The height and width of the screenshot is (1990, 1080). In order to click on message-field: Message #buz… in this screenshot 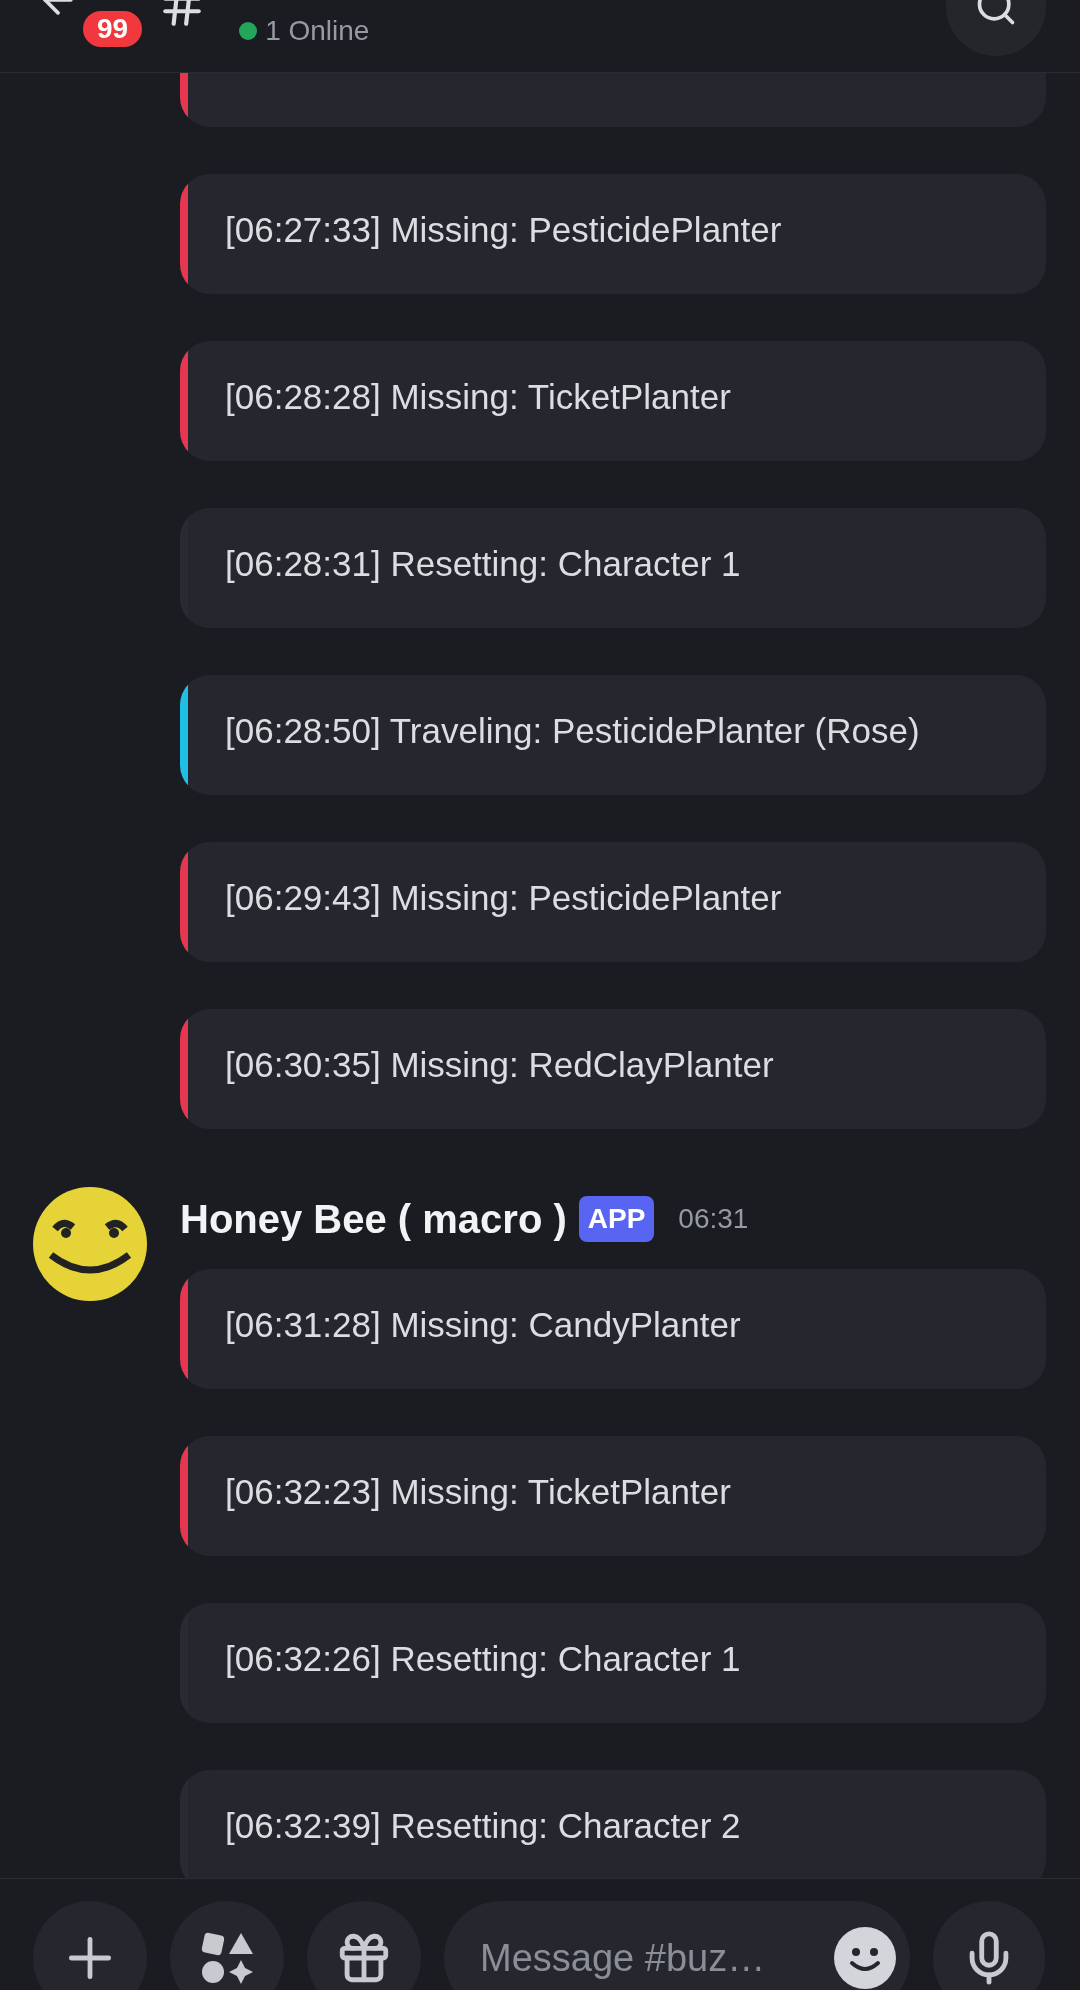, I will do `click(657, 1958)`.